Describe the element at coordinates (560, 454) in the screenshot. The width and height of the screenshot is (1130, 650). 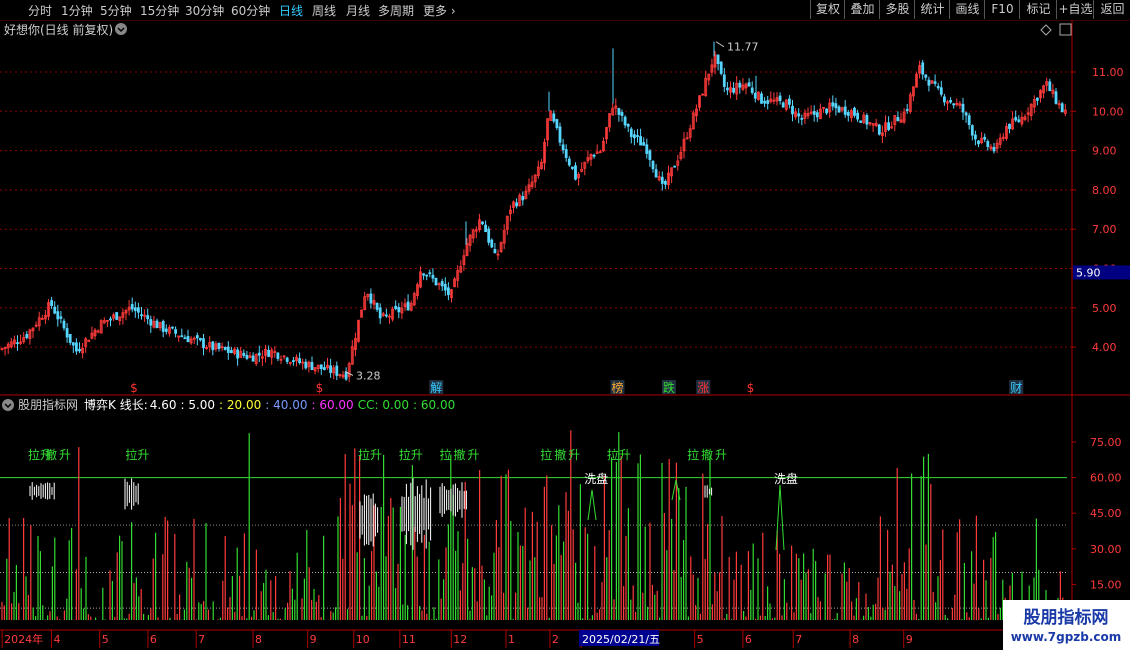
I see `signal-label-10: 撤` at that location.